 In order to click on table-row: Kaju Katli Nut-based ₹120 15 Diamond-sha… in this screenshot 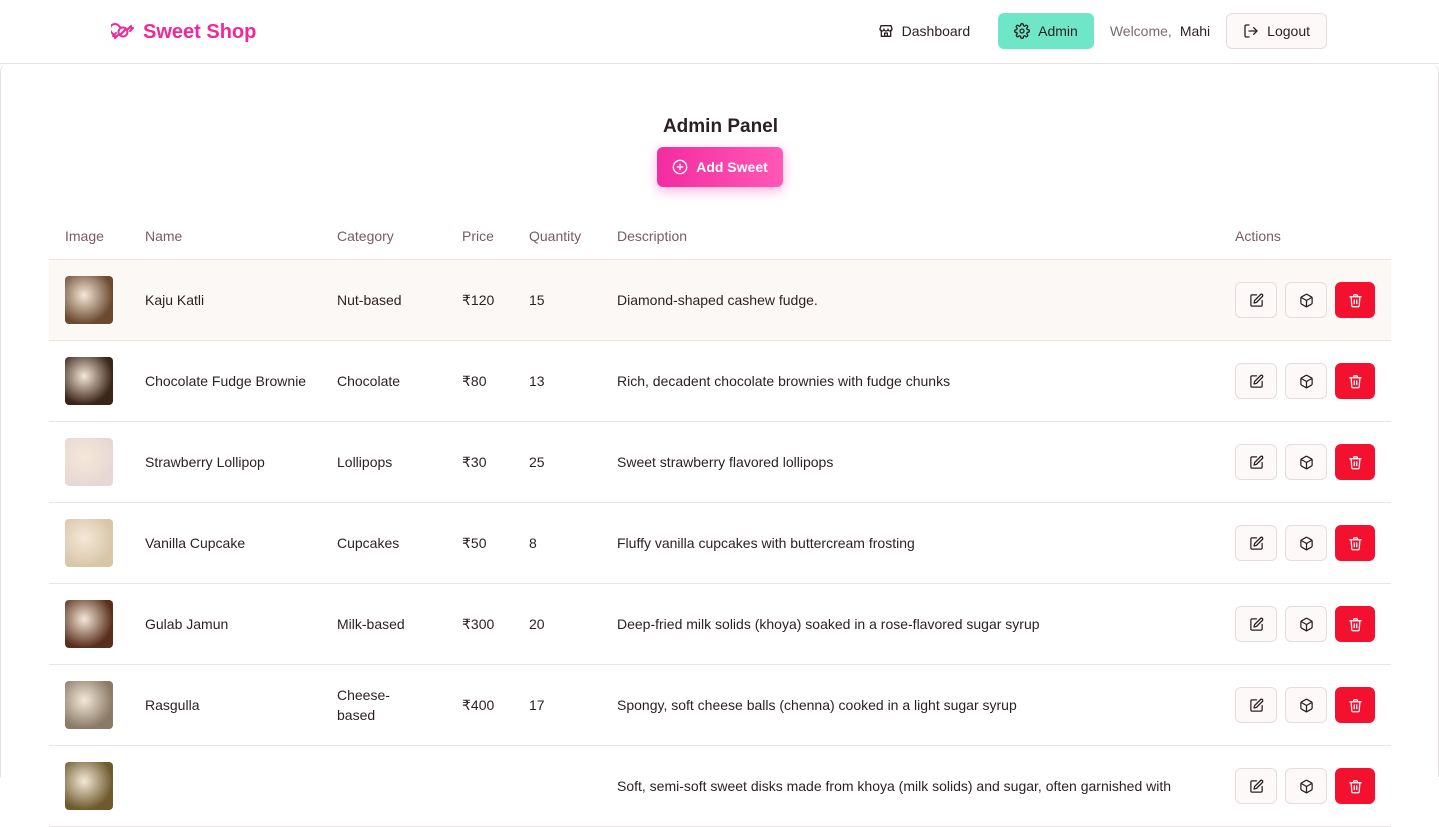, I will do `click(720, 300)`.